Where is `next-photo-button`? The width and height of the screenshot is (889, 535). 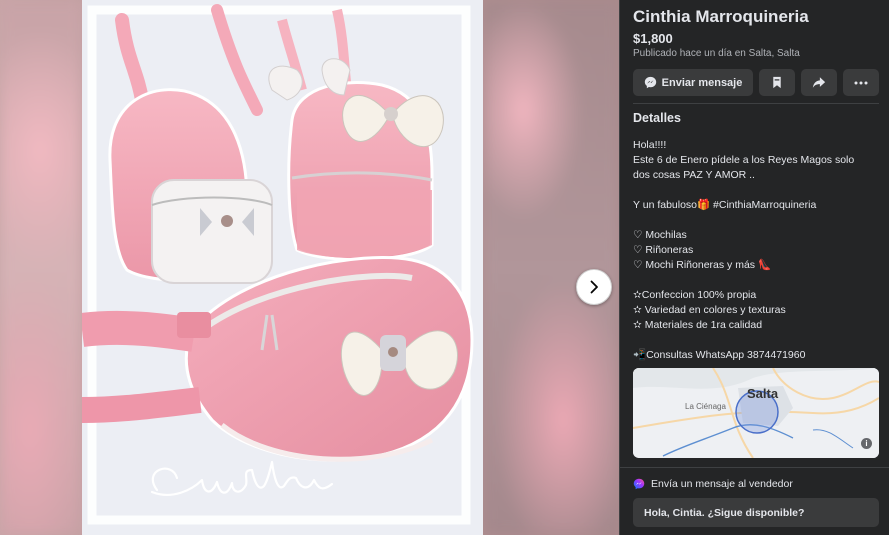
next-photo-button is located at coordinates (594, 287).